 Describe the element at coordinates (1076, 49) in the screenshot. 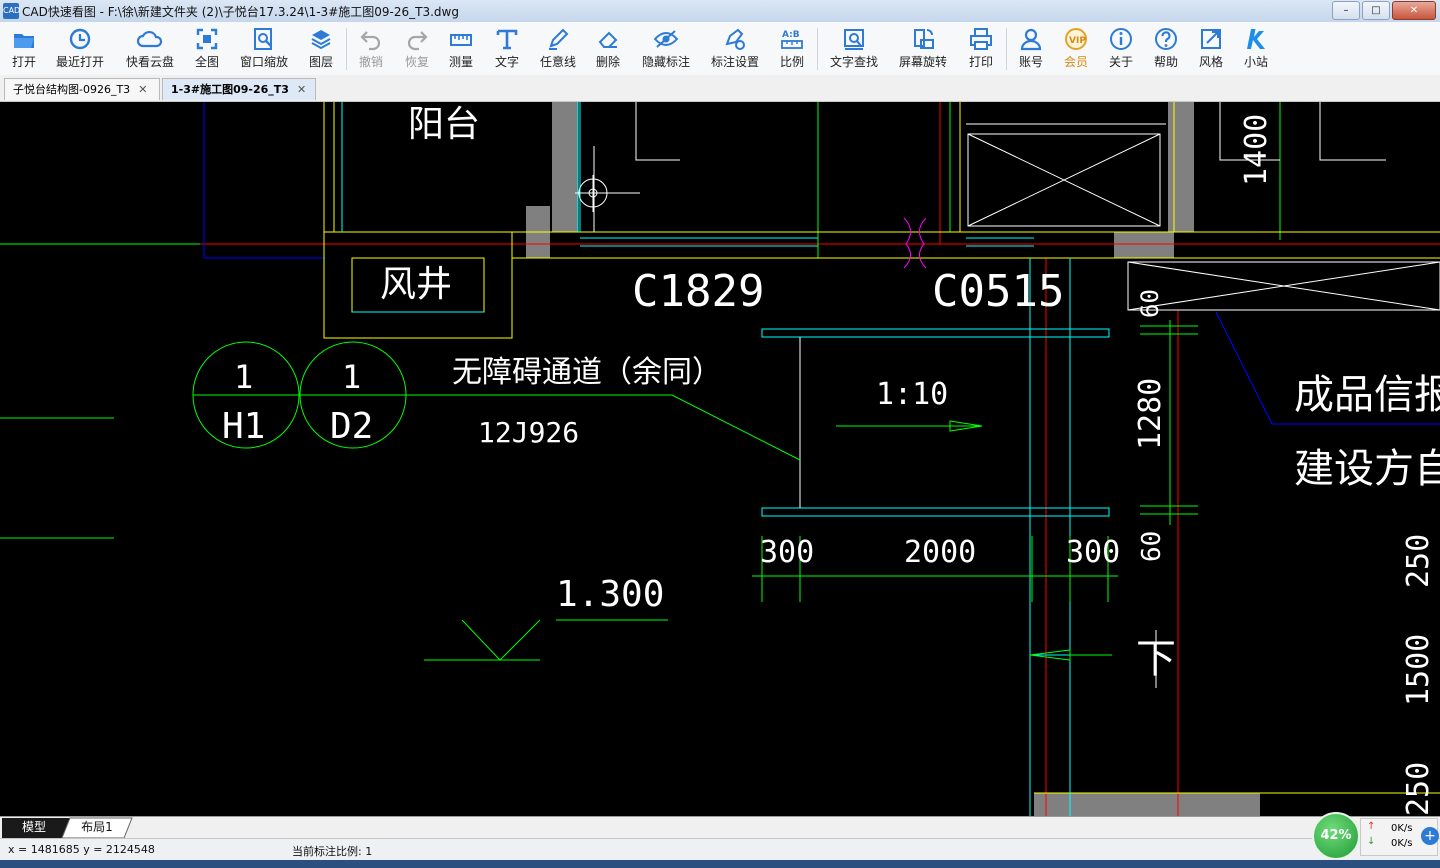

I see `vip-button: VIP 会员` at that location.